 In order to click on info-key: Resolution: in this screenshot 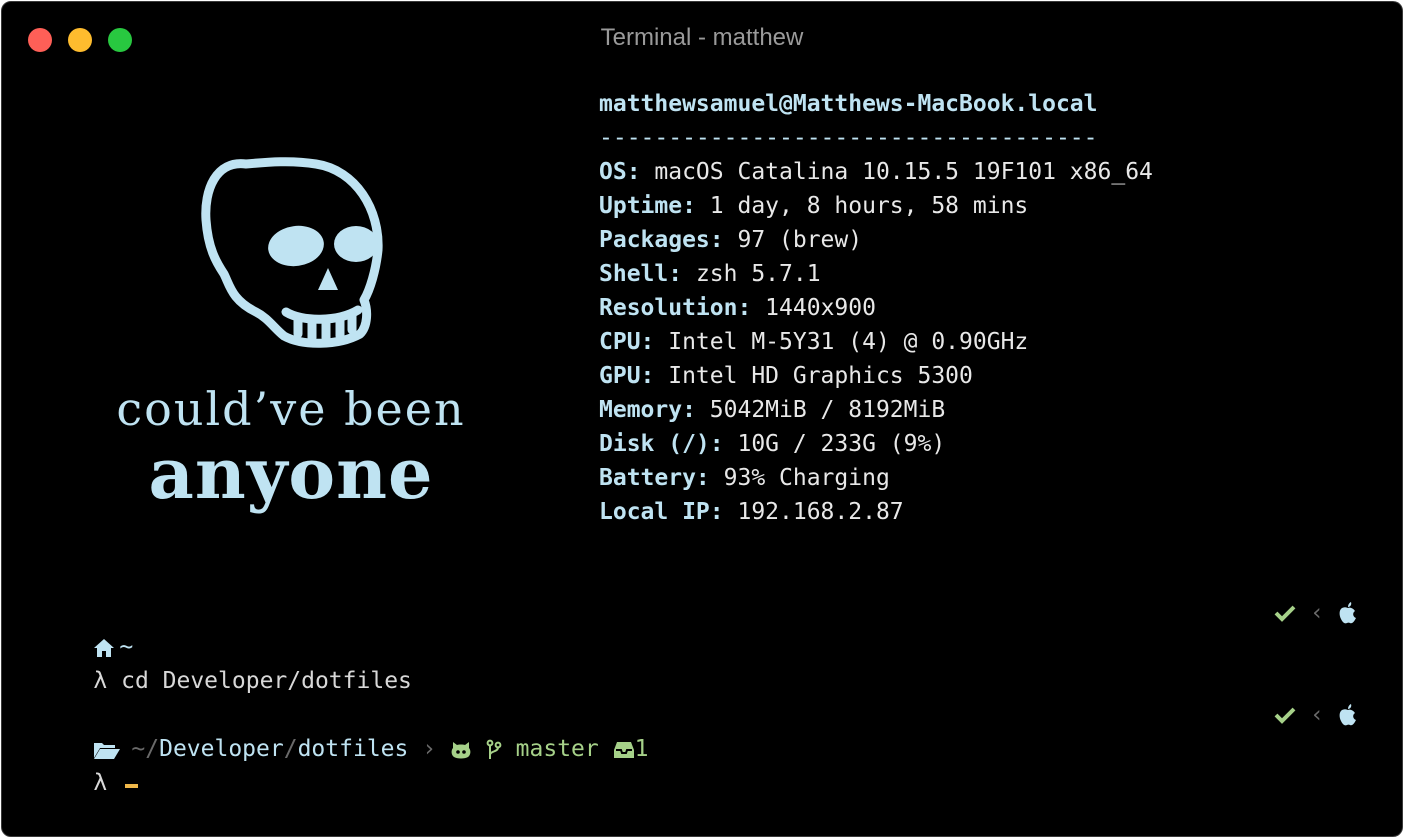, I will do `click(675, 308)`.